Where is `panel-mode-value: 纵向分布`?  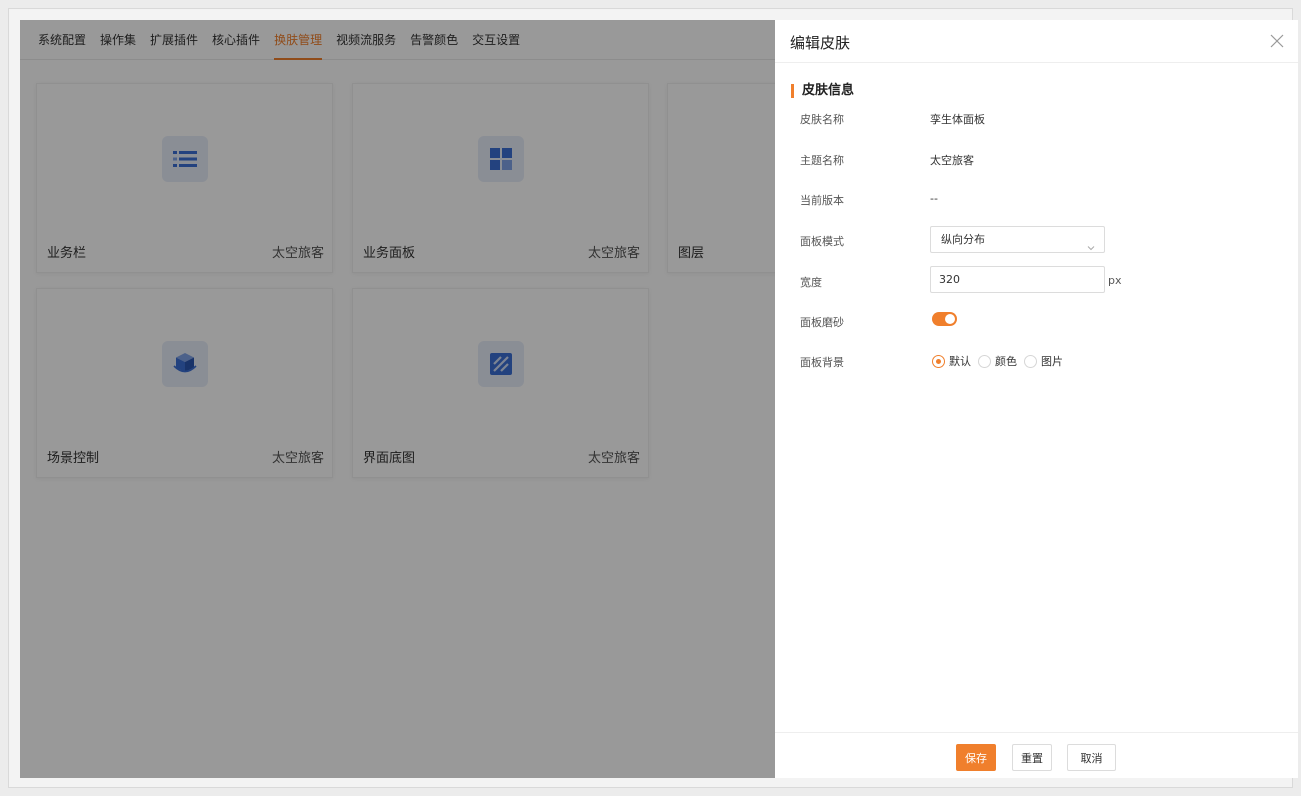
panel-mode-value: 纵向分布 is located at coordinates (963, 239).